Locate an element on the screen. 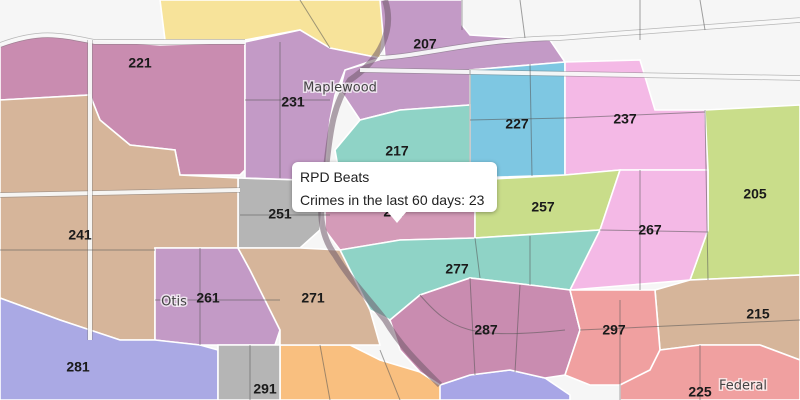  popup-detail: Crimes in the last 60 days: 23 is located at coordinates (392, 200).